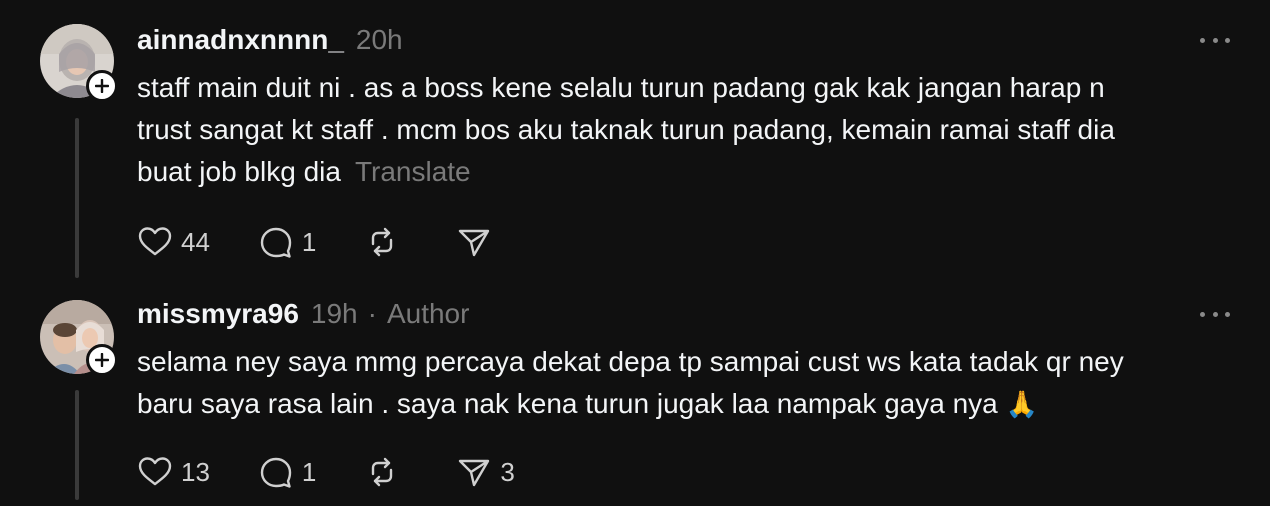 Image resolution: width=1270 pixels, height=506 pixels. What do you see at coordinates (303, 314) in the screenshot?
I see `comment-header: missmyra96 19h · Author` at bounding box center [303, 314].